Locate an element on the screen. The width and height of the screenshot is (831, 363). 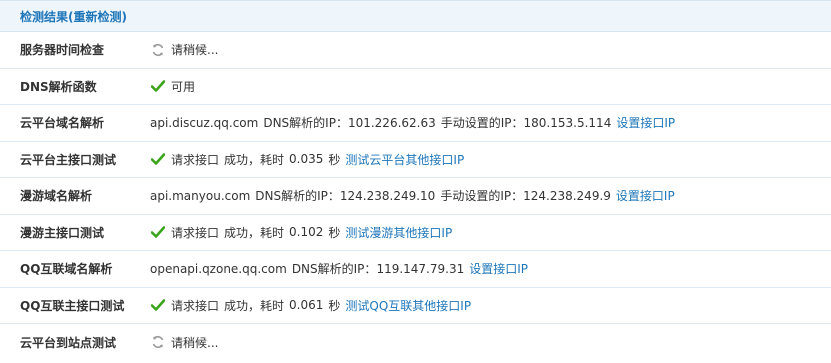
manual-ip-value: 180.153.5.114 is located at coordinates (567, 122).